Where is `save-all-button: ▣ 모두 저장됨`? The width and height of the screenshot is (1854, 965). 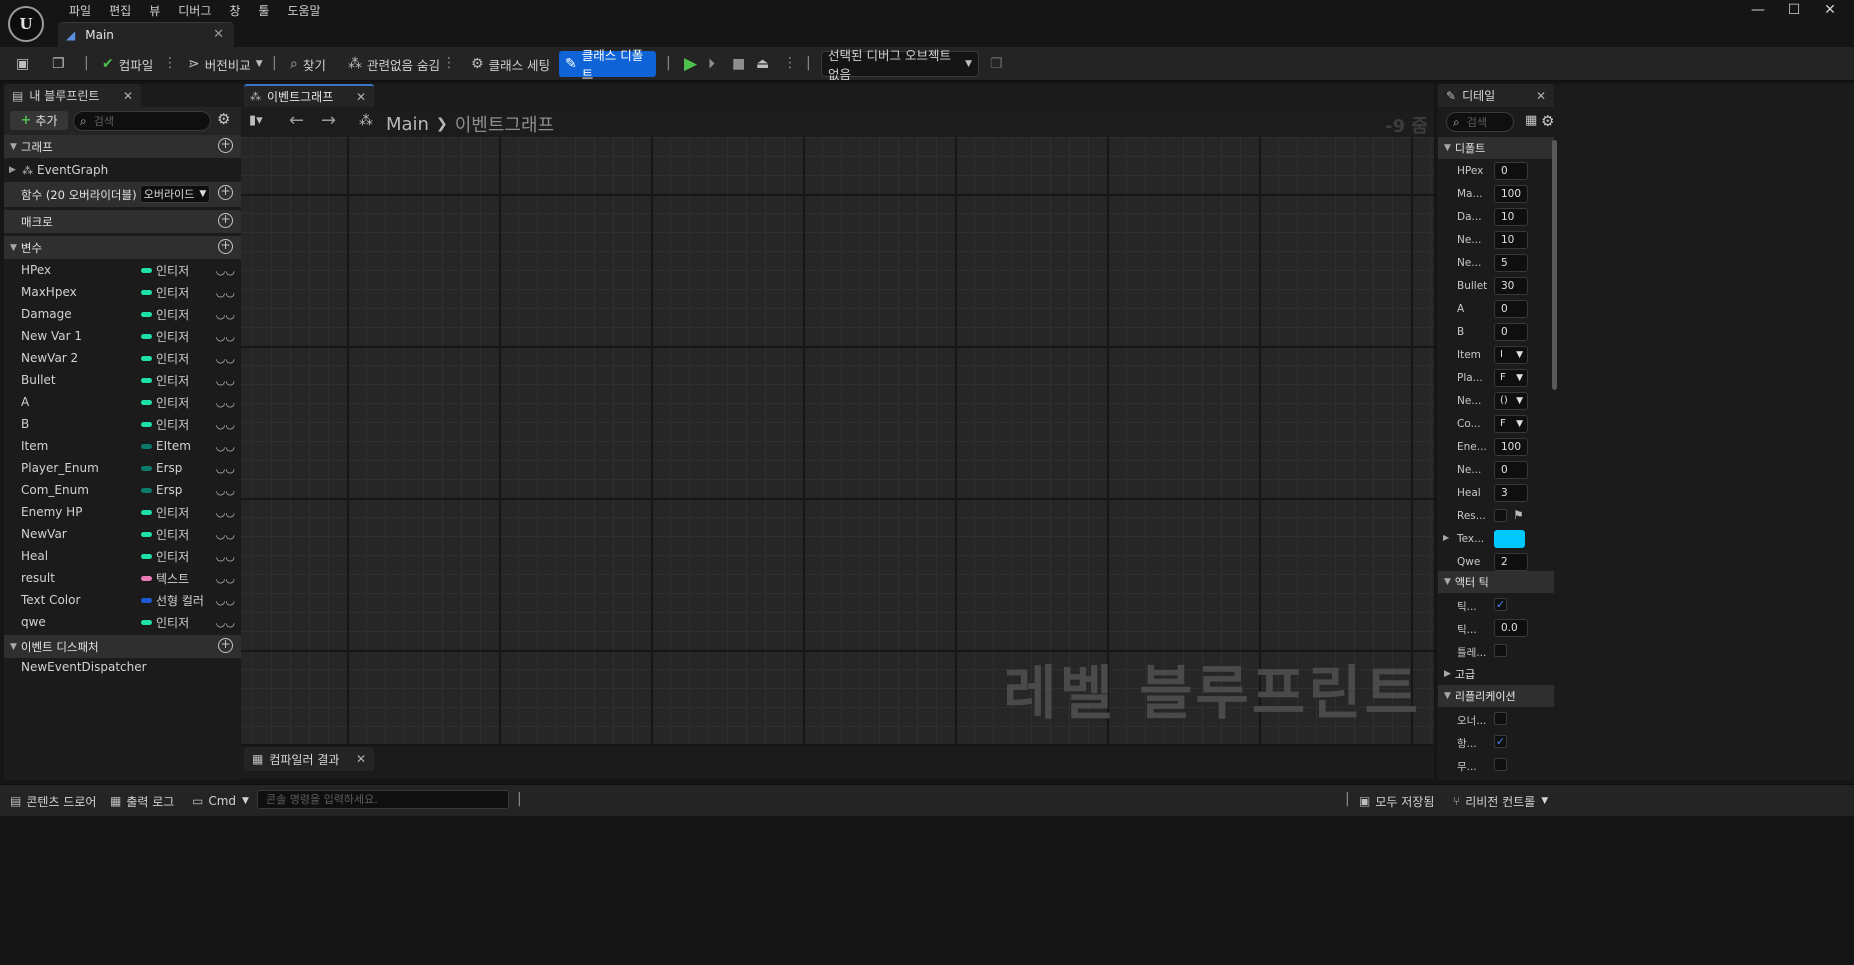
save-all-button: ▣ 모두 저장됨 is located at coordinates (1396, 801).